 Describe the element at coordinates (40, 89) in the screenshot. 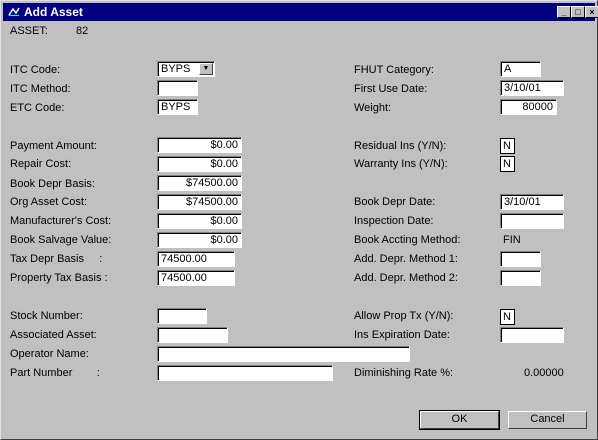

I see `itc-method-label: ITC Method:` at that location.